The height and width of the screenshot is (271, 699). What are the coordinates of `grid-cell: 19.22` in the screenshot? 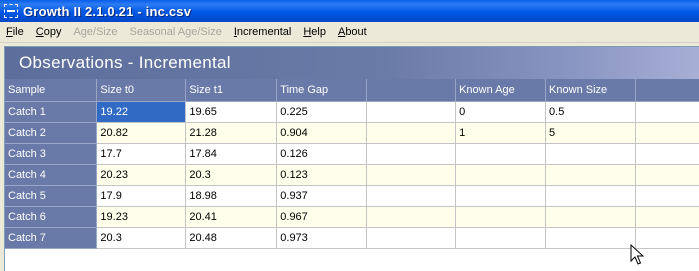 It's located at (141, 111).